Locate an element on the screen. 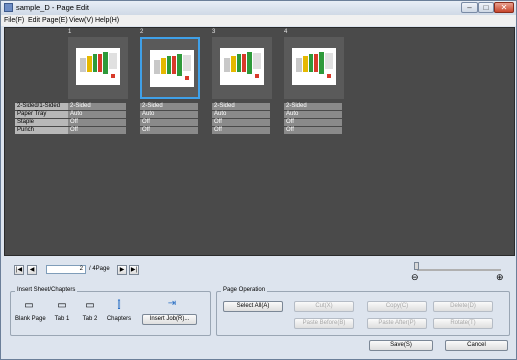  cut-button: Cut(X) is located at coordinates (324, 306).